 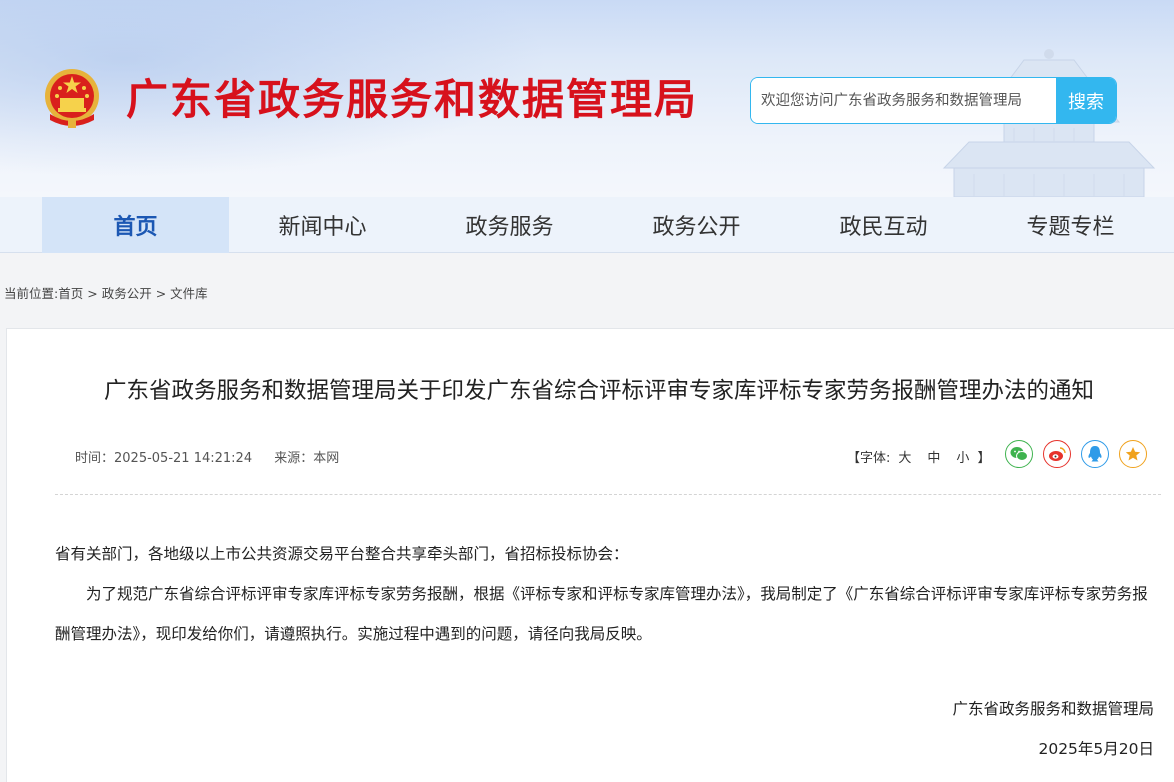 I want to click on share-buttons, so click(x=1076, y=454).